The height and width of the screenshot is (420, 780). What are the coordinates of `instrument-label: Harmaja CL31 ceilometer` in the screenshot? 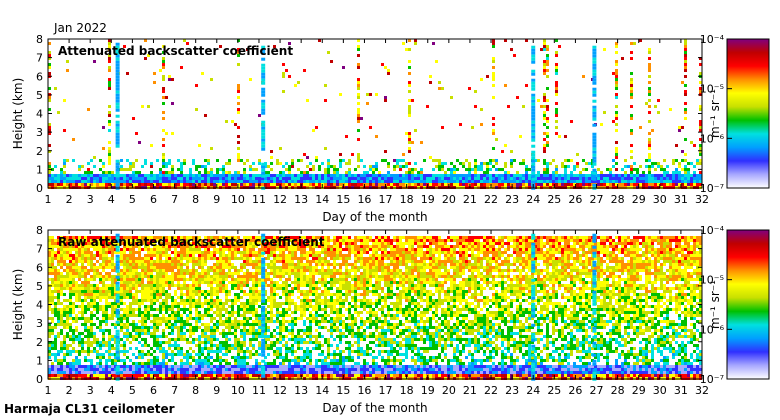 It's located at (89, 409).